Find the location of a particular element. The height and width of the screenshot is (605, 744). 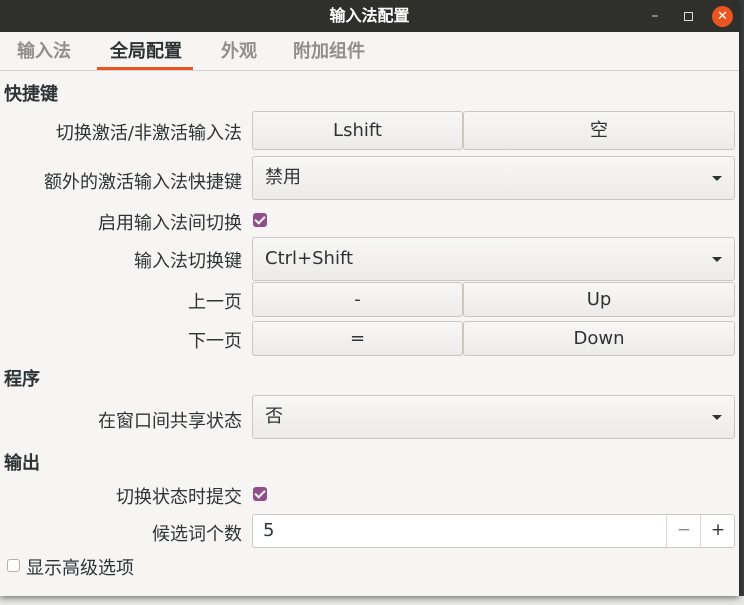

extra-trigger-value: 禁用 is located at coordinates (283, 177).